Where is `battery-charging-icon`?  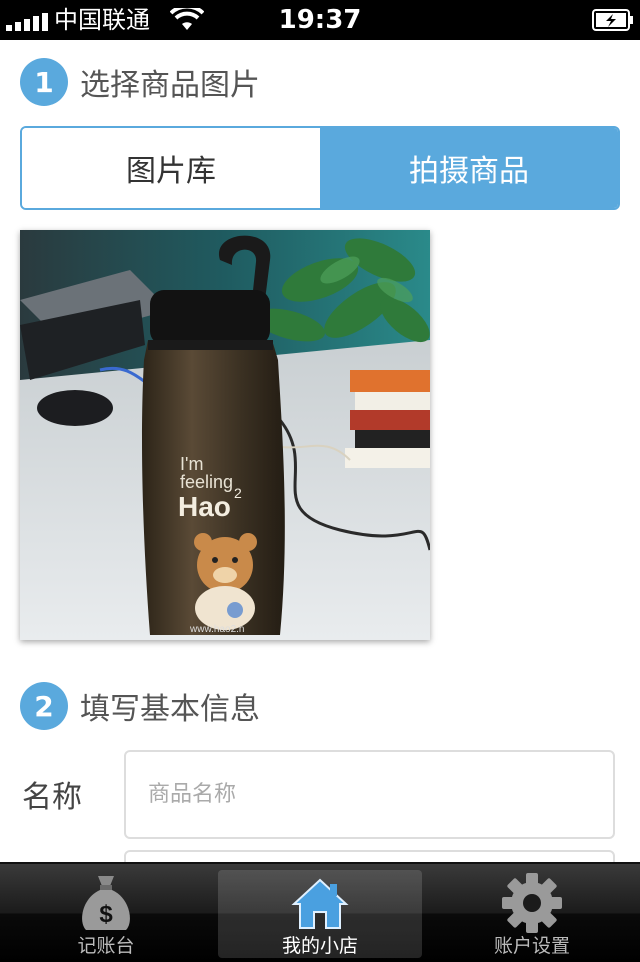 battery-charging-icon is located at coordinates (612, 20).